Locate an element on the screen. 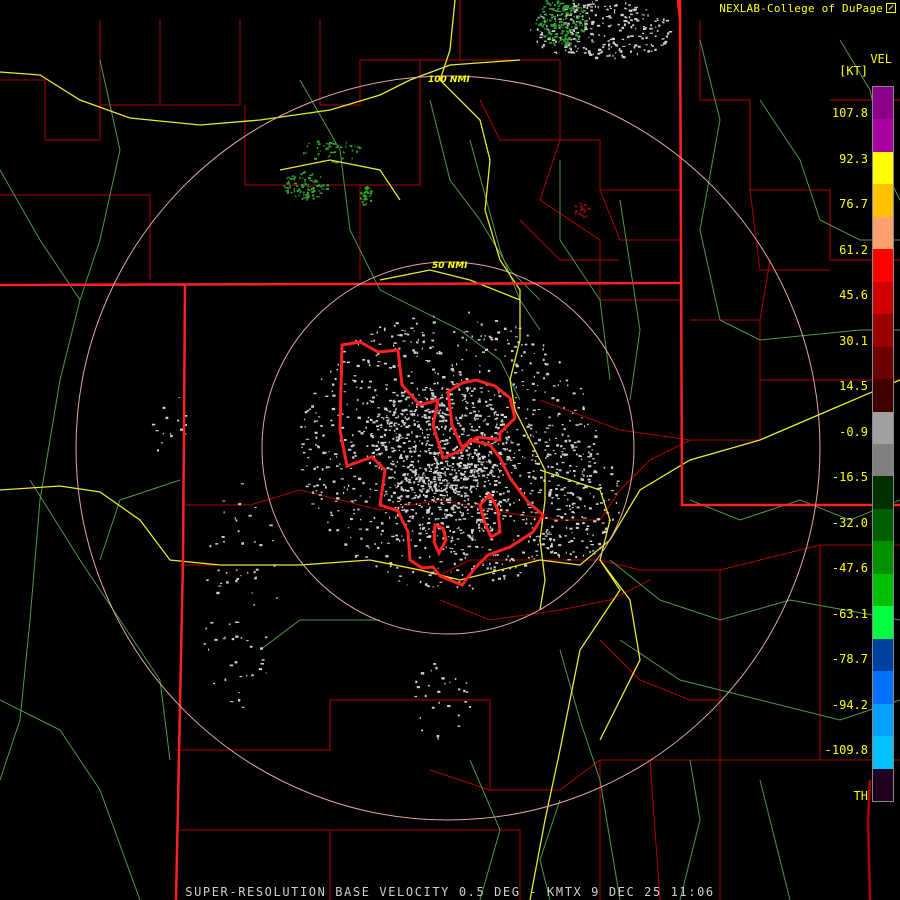 This screenshot has height=900, width=900. county-border is located at coordinates (569, 240).